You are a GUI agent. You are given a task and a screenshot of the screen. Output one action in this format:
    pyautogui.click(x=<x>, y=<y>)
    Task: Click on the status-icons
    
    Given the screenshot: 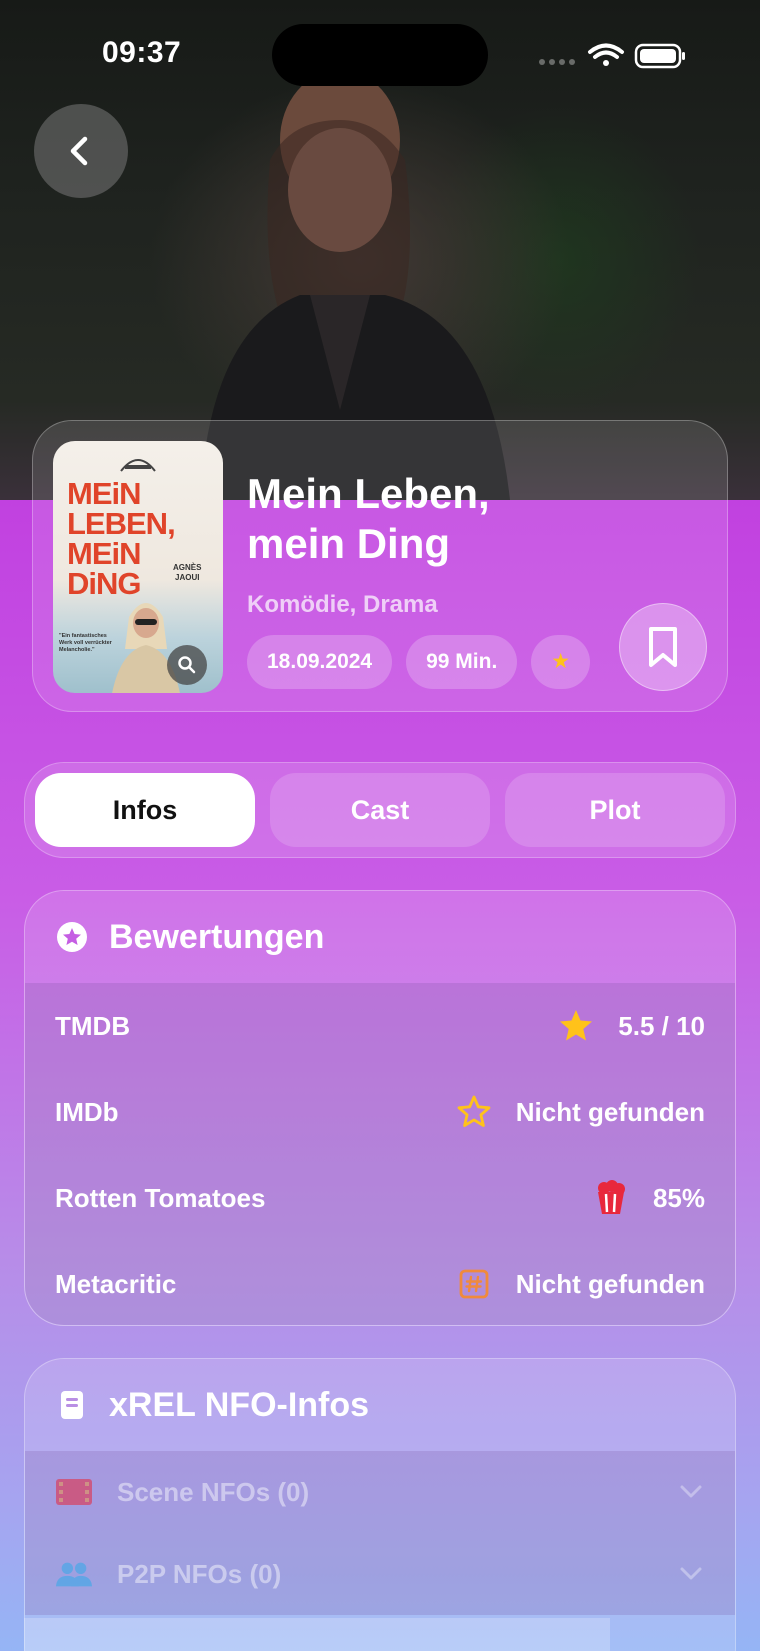 What is the action you would take?
    pyautogui.click(x=612, y=56)
    